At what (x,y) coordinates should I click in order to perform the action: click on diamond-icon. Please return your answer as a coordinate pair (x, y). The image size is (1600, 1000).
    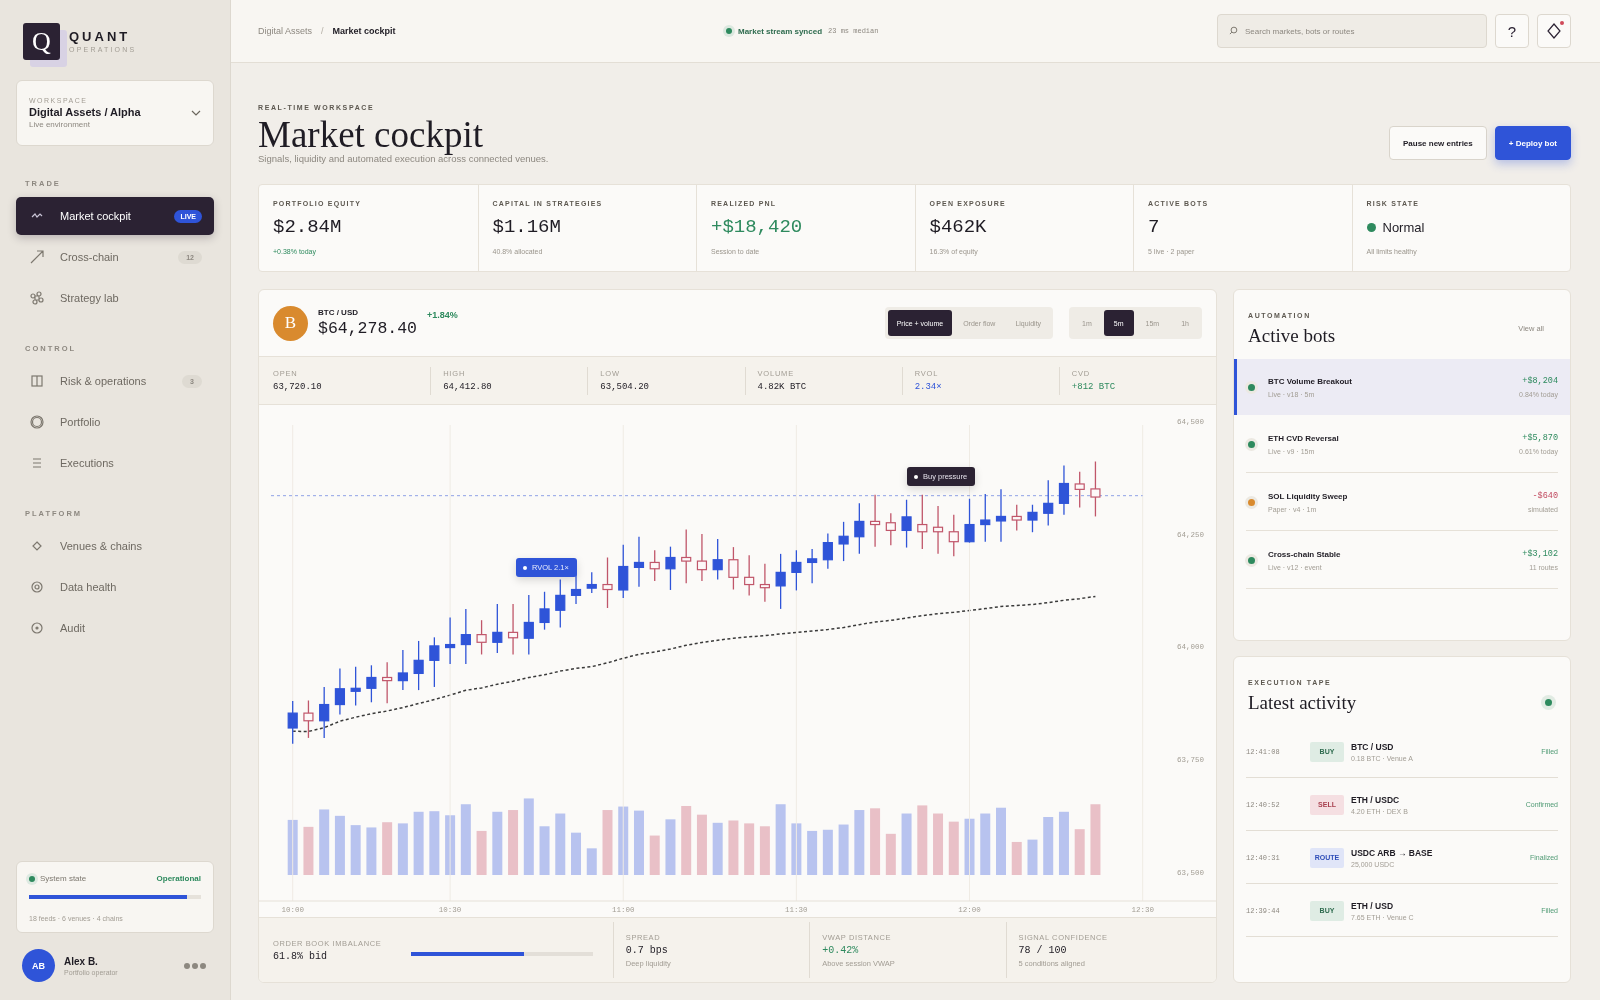
    Looking at the image, I should click on (1554, 31).